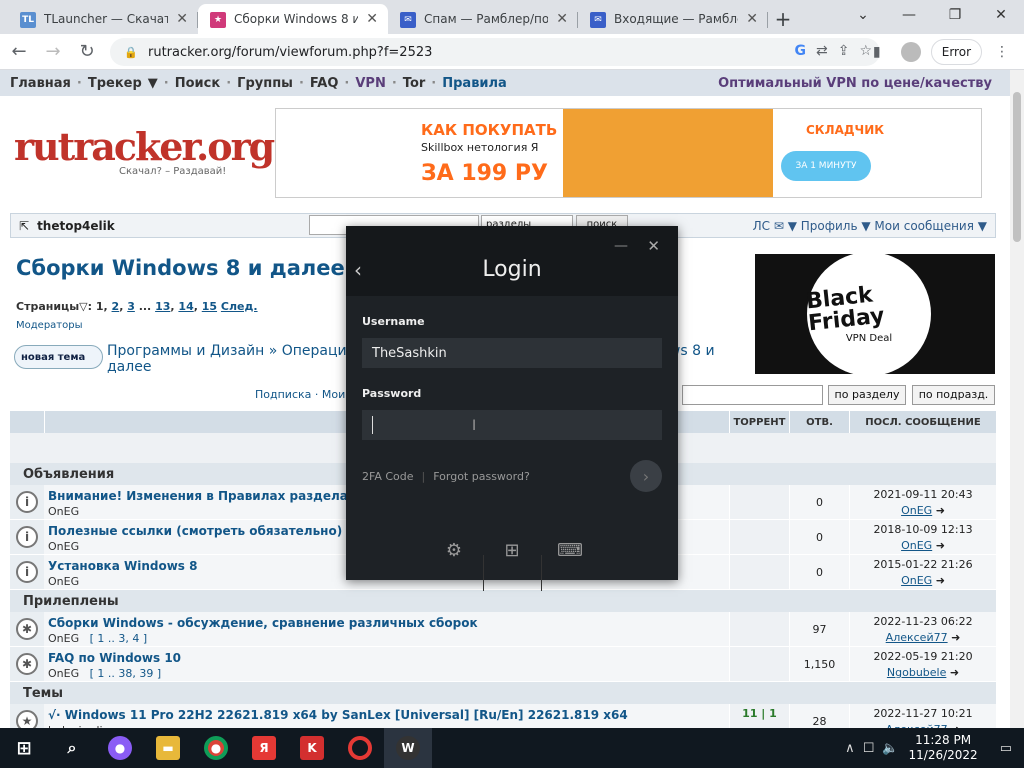 The width and height of the screenshot is (1024, 768). What do you see at coordinates (72, 748) in the screenshot?
I see `search-icon: ⌕` at bounding box center [72, 748].